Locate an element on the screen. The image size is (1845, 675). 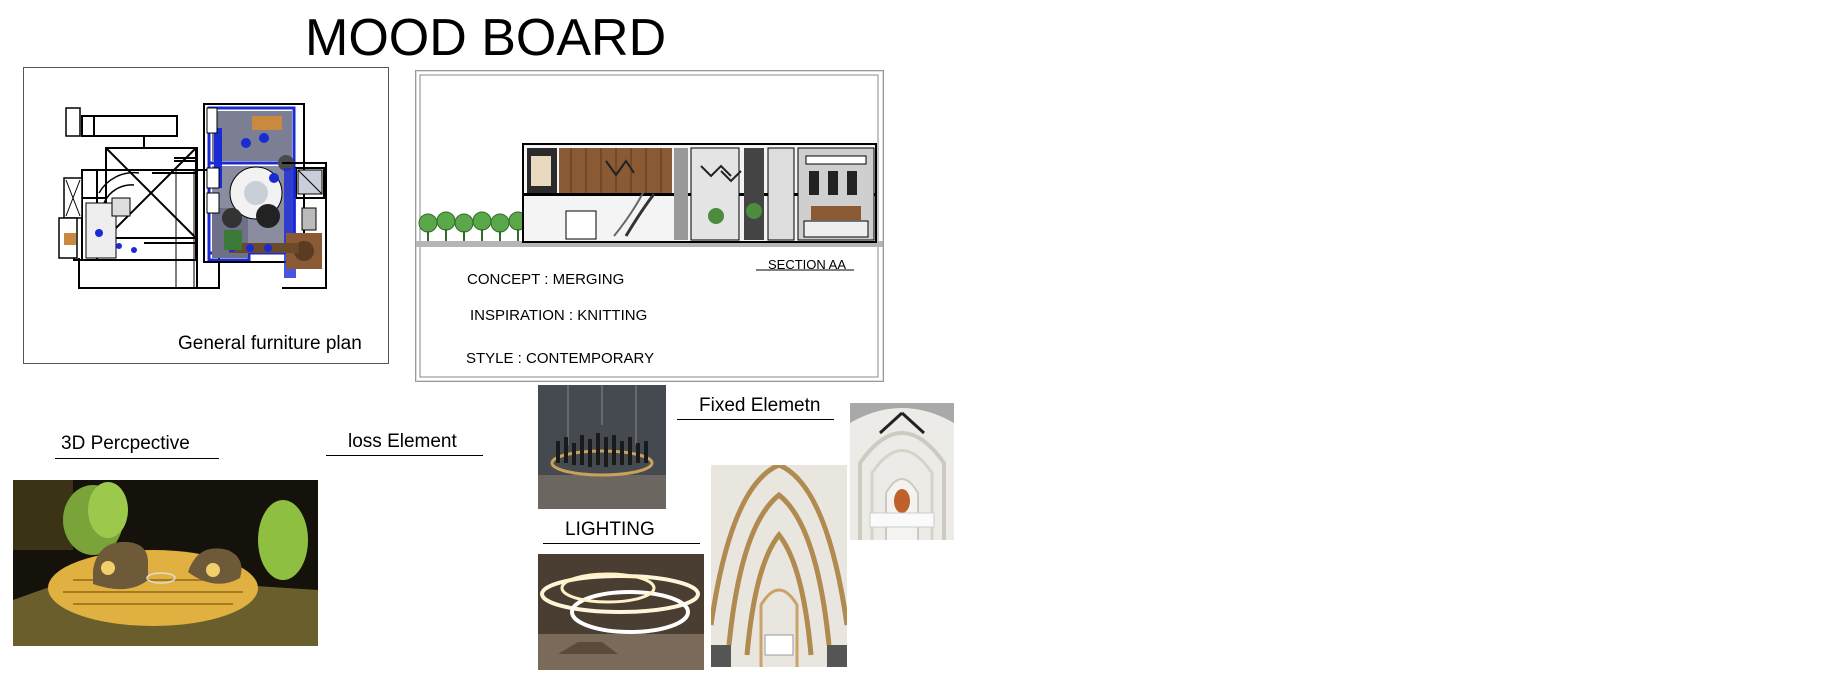
arched-hall-image is located at coordinates (902, 471).